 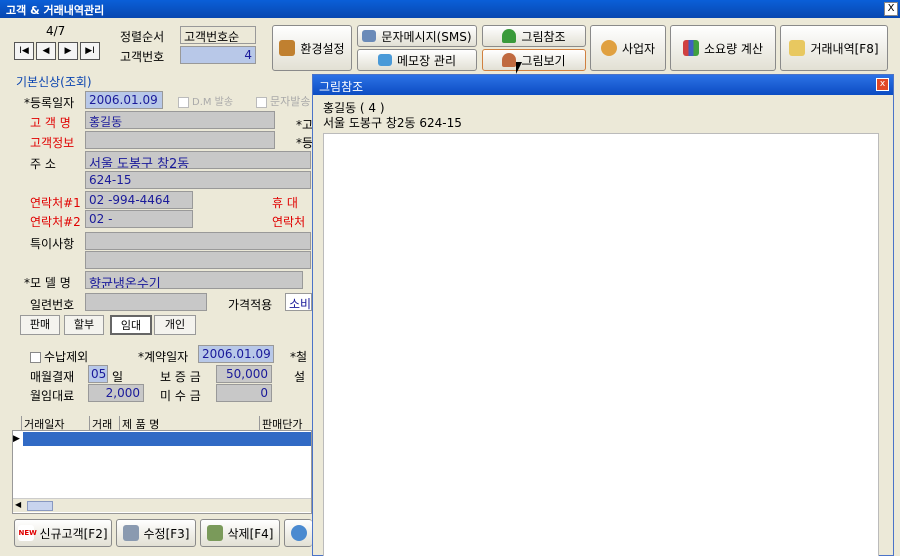 What do you see at coordinates (40, 325) in the screenshot?
I see `mode-sale-button: 판매` at bounding box center [40, 325].